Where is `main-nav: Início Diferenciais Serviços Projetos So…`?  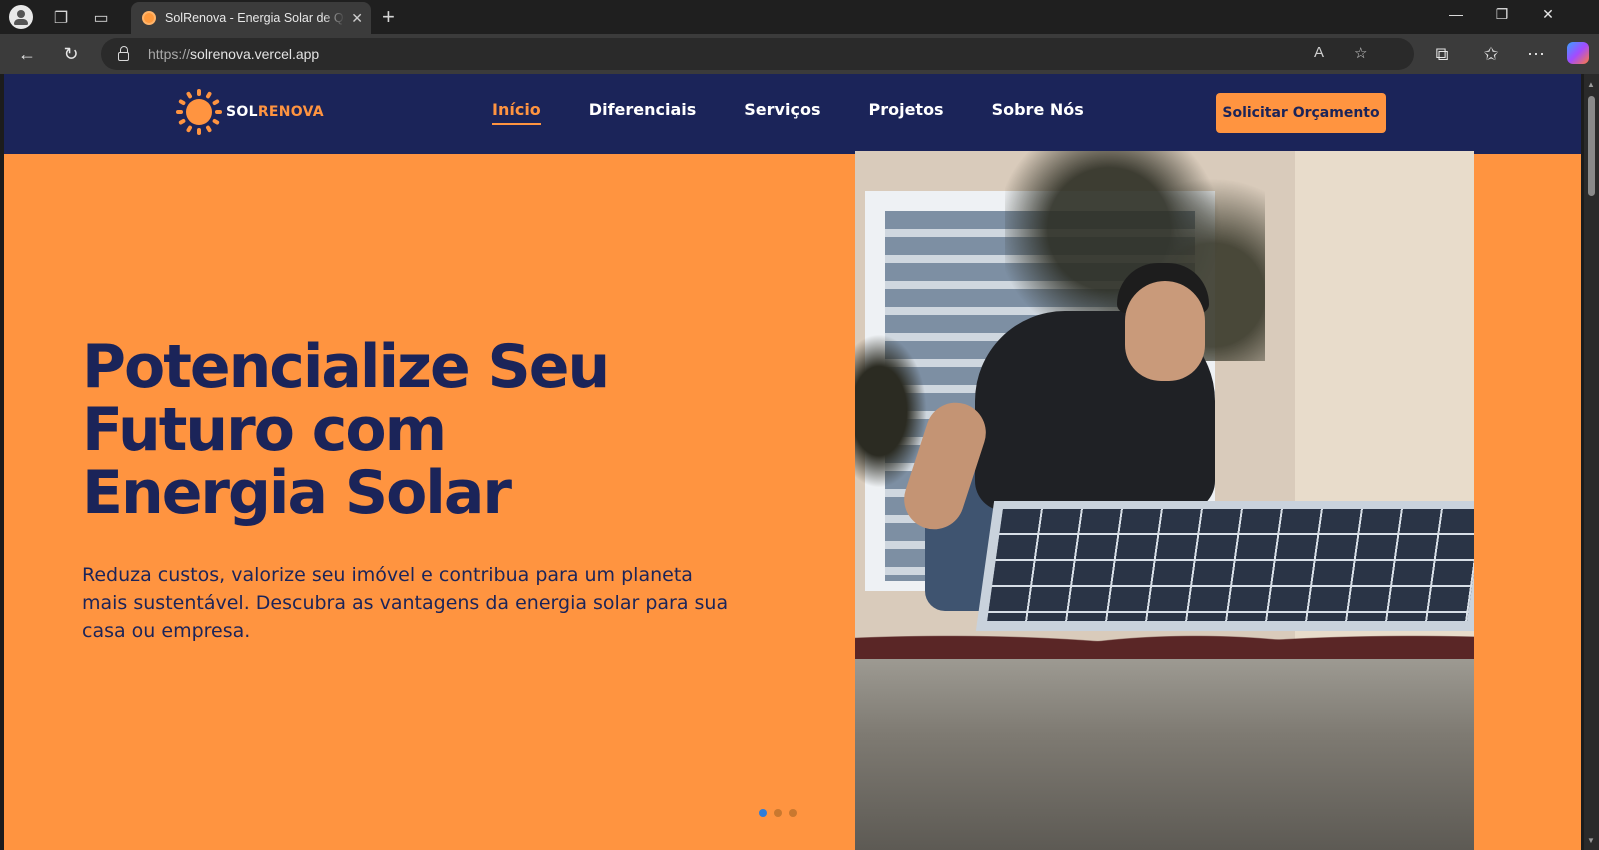
main-nav: Início Diferenciais Serviços Projetos So… is located at coordinates (812, 112).